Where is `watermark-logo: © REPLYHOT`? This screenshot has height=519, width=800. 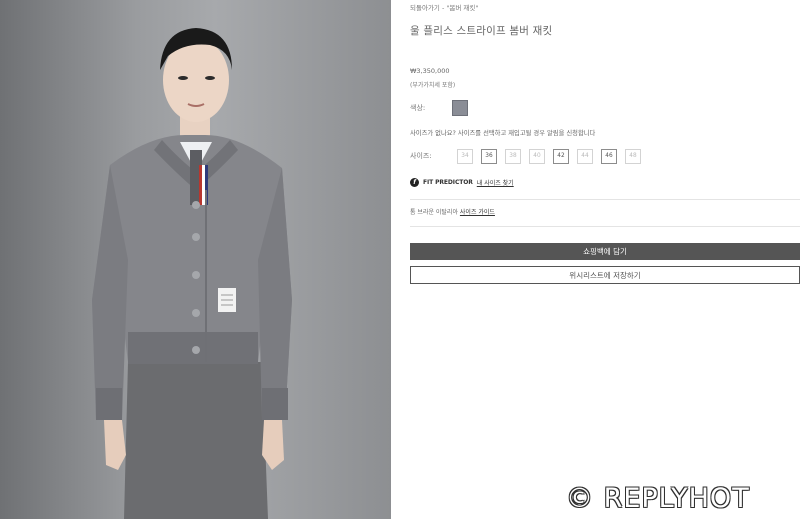 watermark-logo: © REPLYHOT is located at coordinates (658, 498).